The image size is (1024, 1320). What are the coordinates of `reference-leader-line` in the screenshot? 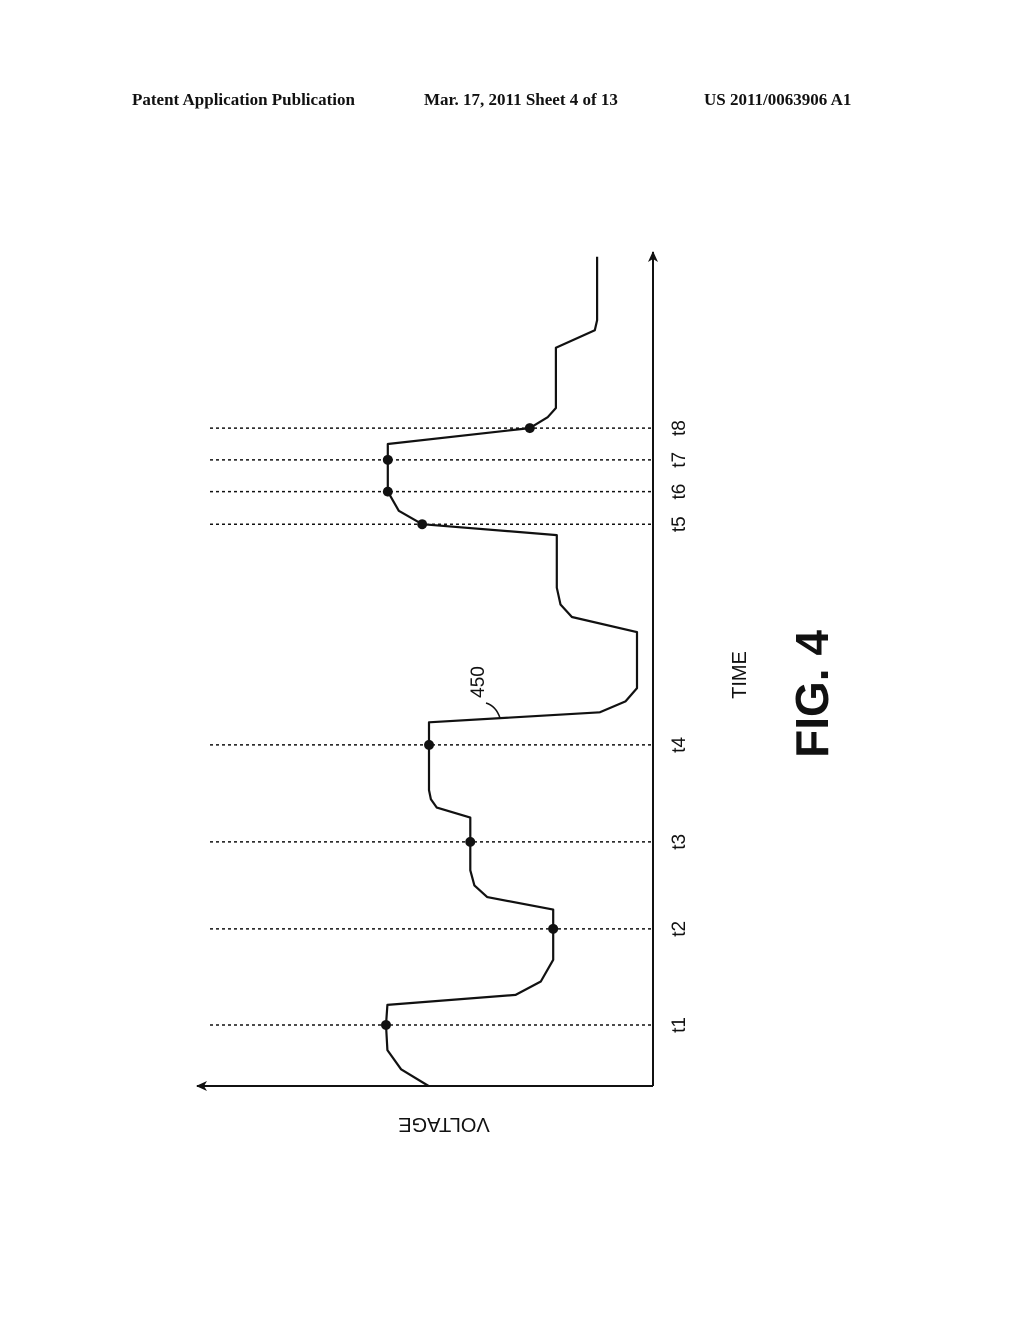 It's located at (493, 710).